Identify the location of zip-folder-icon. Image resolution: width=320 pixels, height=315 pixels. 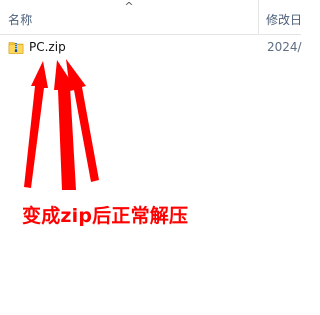
(16, 48).